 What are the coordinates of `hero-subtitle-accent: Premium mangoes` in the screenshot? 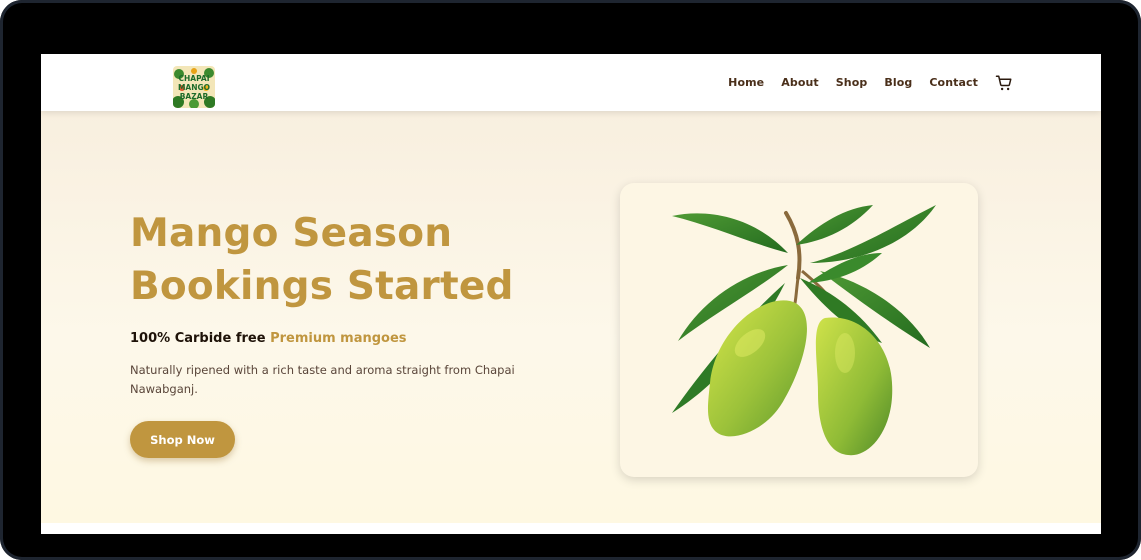 It's located at (338, 338).